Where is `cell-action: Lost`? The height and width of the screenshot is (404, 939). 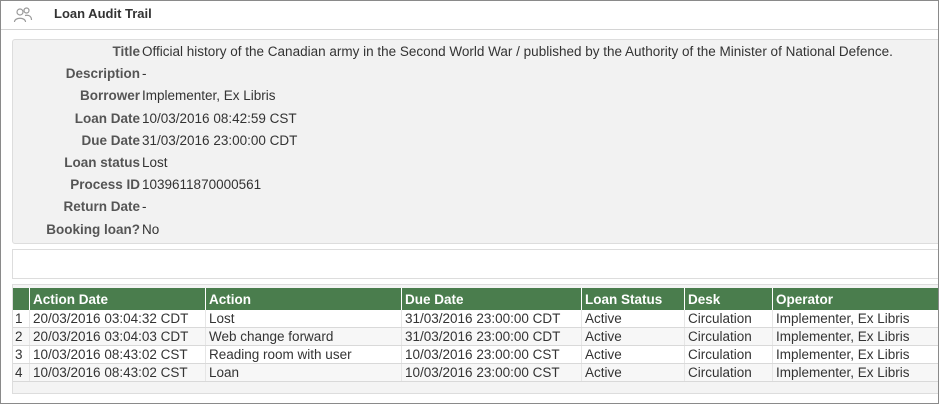
cell-action: Lost is located at coordinates (303, 319).